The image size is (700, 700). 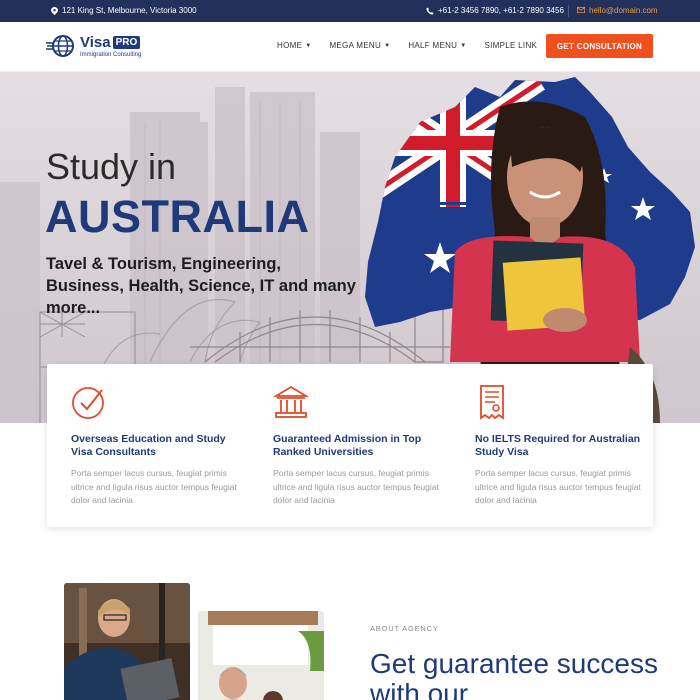 I want to click on nav-label: SIMPLE LINK, so click(x=511, y=45).